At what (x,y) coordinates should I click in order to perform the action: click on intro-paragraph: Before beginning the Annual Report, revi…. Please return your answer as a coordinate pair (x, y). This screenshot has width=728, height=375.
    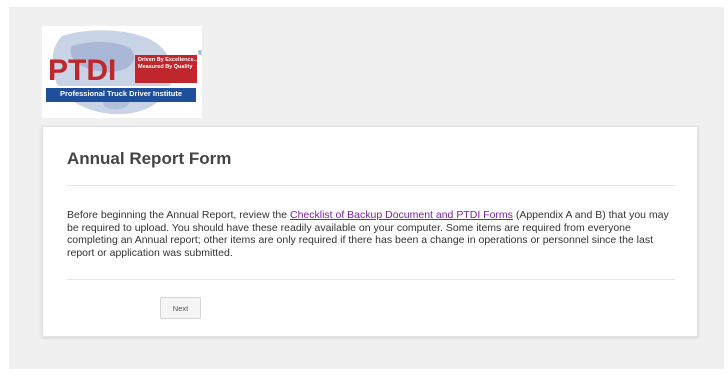
    Looking at the image, I should click on (373, 234).